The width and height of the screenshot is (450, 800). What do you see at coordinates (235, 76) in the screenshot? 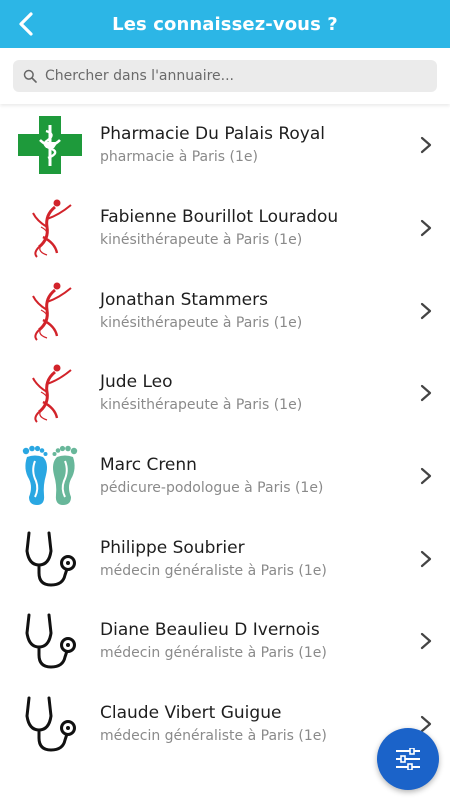
I see `search-input` at bounding box center [235, 76].